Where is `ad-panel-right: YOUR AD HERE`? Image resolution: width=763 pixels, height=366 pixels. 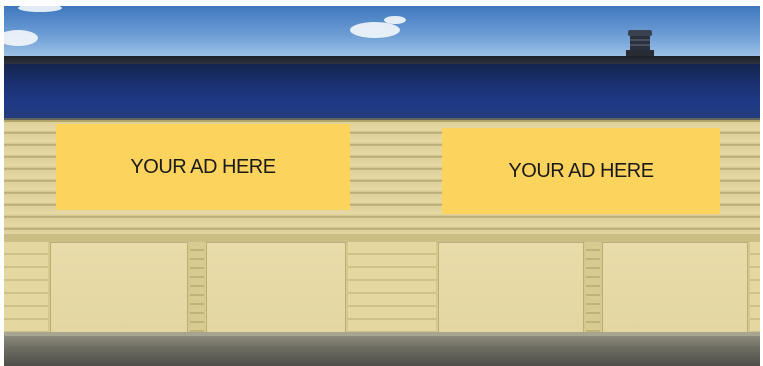 ad-panel-right: YOUR AD HERE is located at coordinates (581, 171).